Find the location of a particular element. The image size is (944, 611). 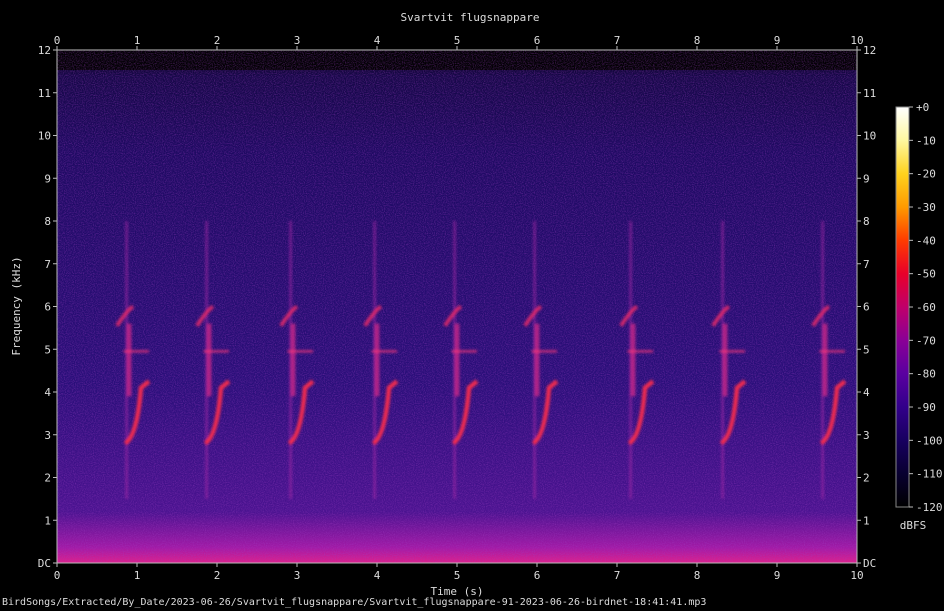

y-tick-label-left: DC is located at coordinates (44, 563).